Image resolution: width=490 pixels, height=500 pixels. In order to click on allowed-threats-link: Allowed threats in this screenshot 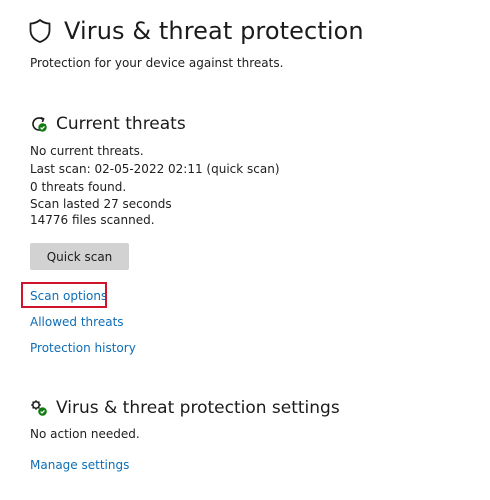, I will do `click(77, 322)`.